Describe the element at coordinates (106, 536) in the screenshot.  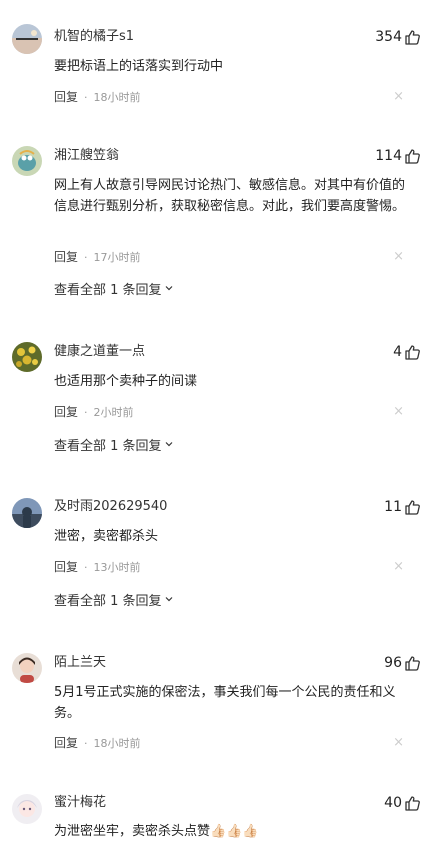
I see `comment-text: 泄密，卖密都杀头` at that location.